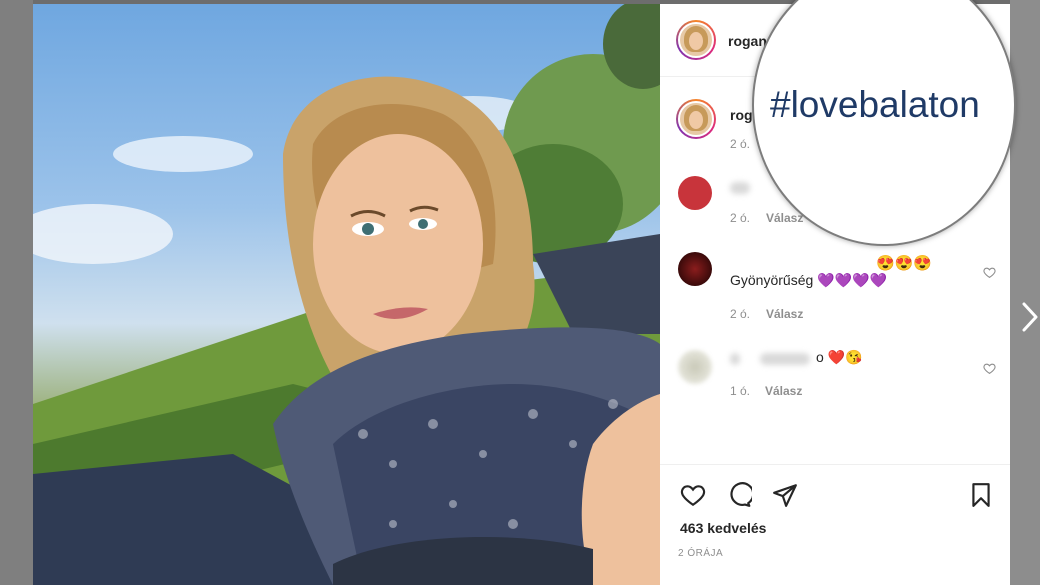 This screenshot has width=1040, height=585. Describe the element at coordinates (701, 553) in the screenshot. I see `post-timestamp: 2 ÓRÁJA` at that location.